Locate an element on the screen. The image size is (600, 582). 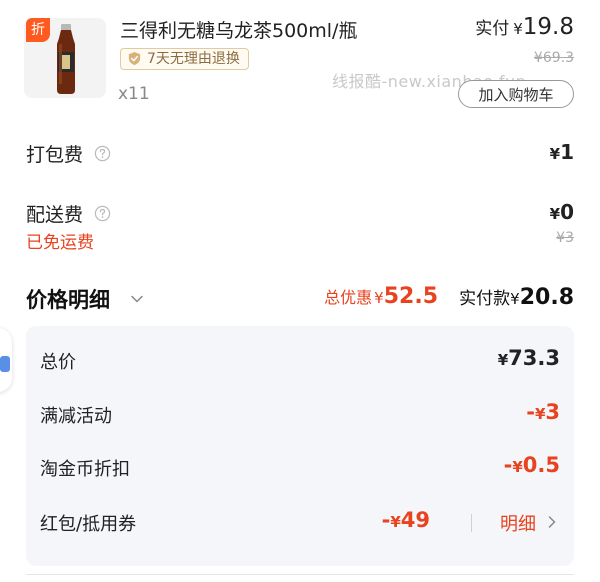
breakdown-label: 满减活动 is located at coordinates (76, 416).